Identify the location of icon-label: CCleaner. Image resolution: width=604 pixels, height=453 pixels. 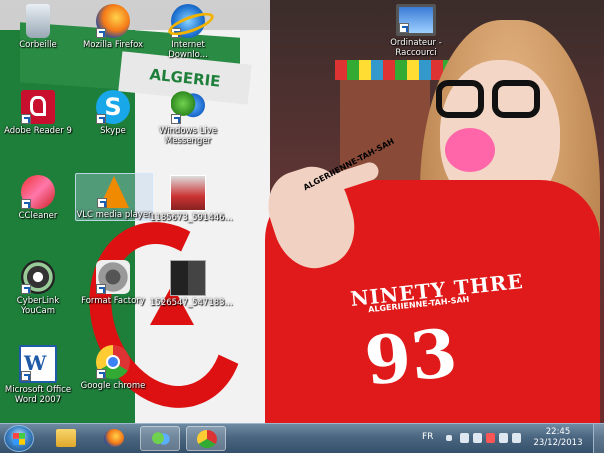
(38, 216).